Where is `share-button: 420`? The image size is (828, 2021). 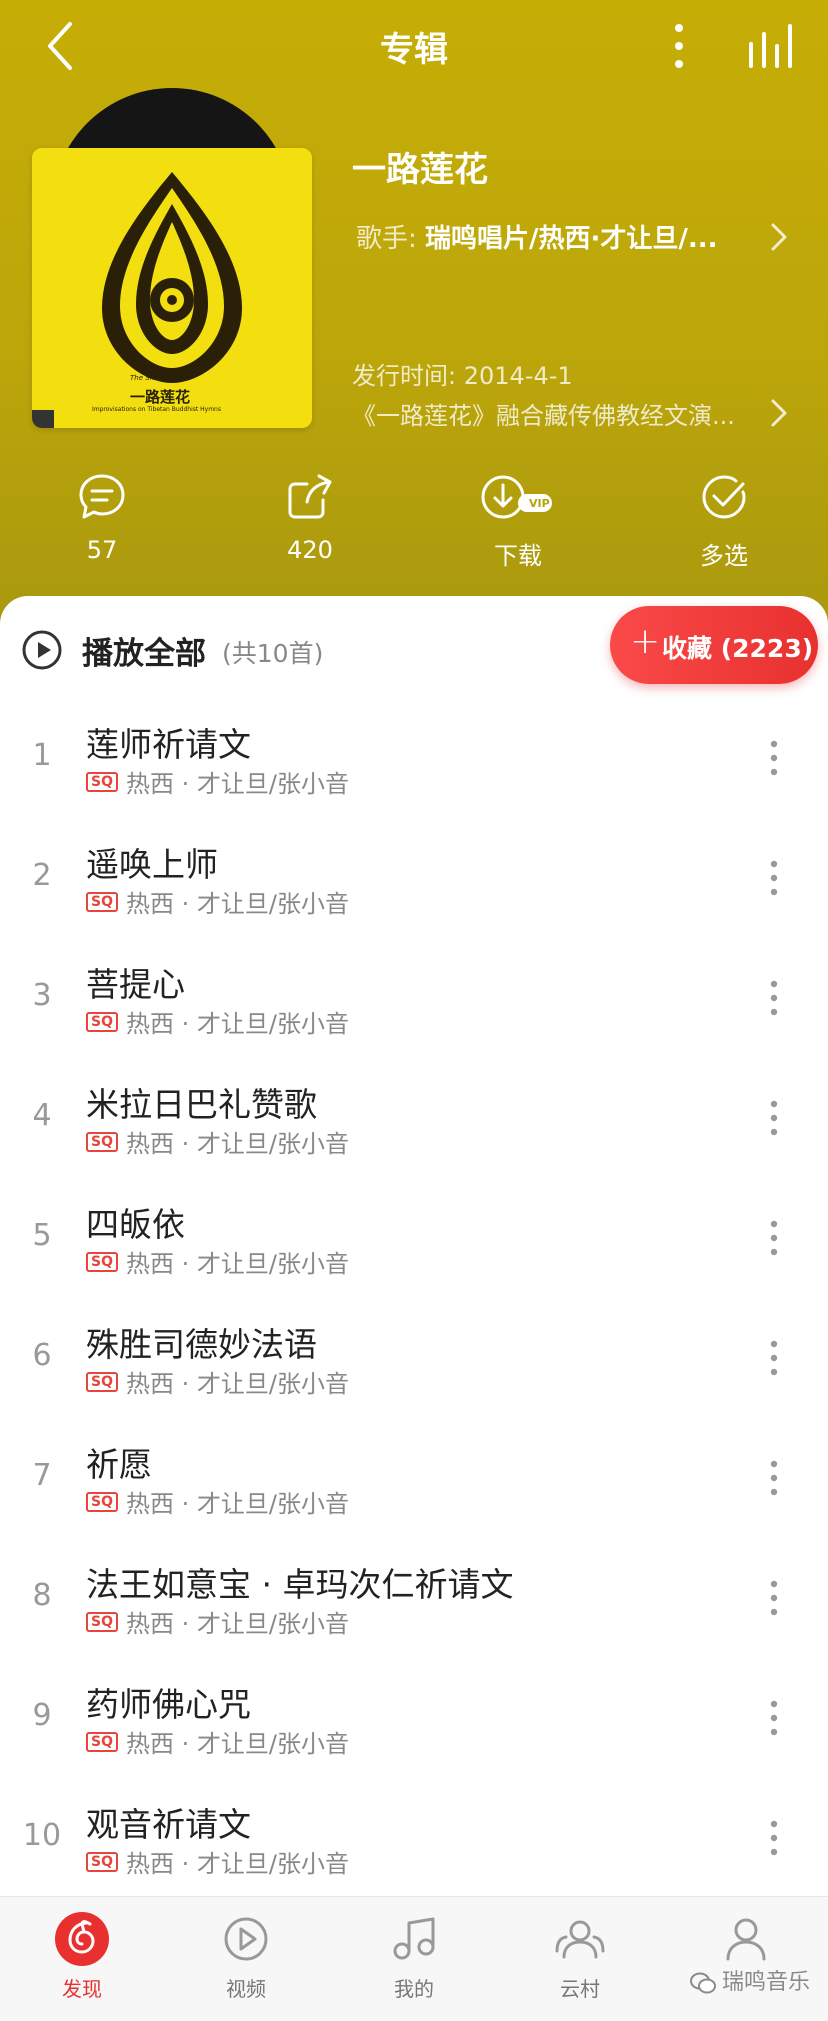
share-button: 420 is located at coordinates (310, 518).